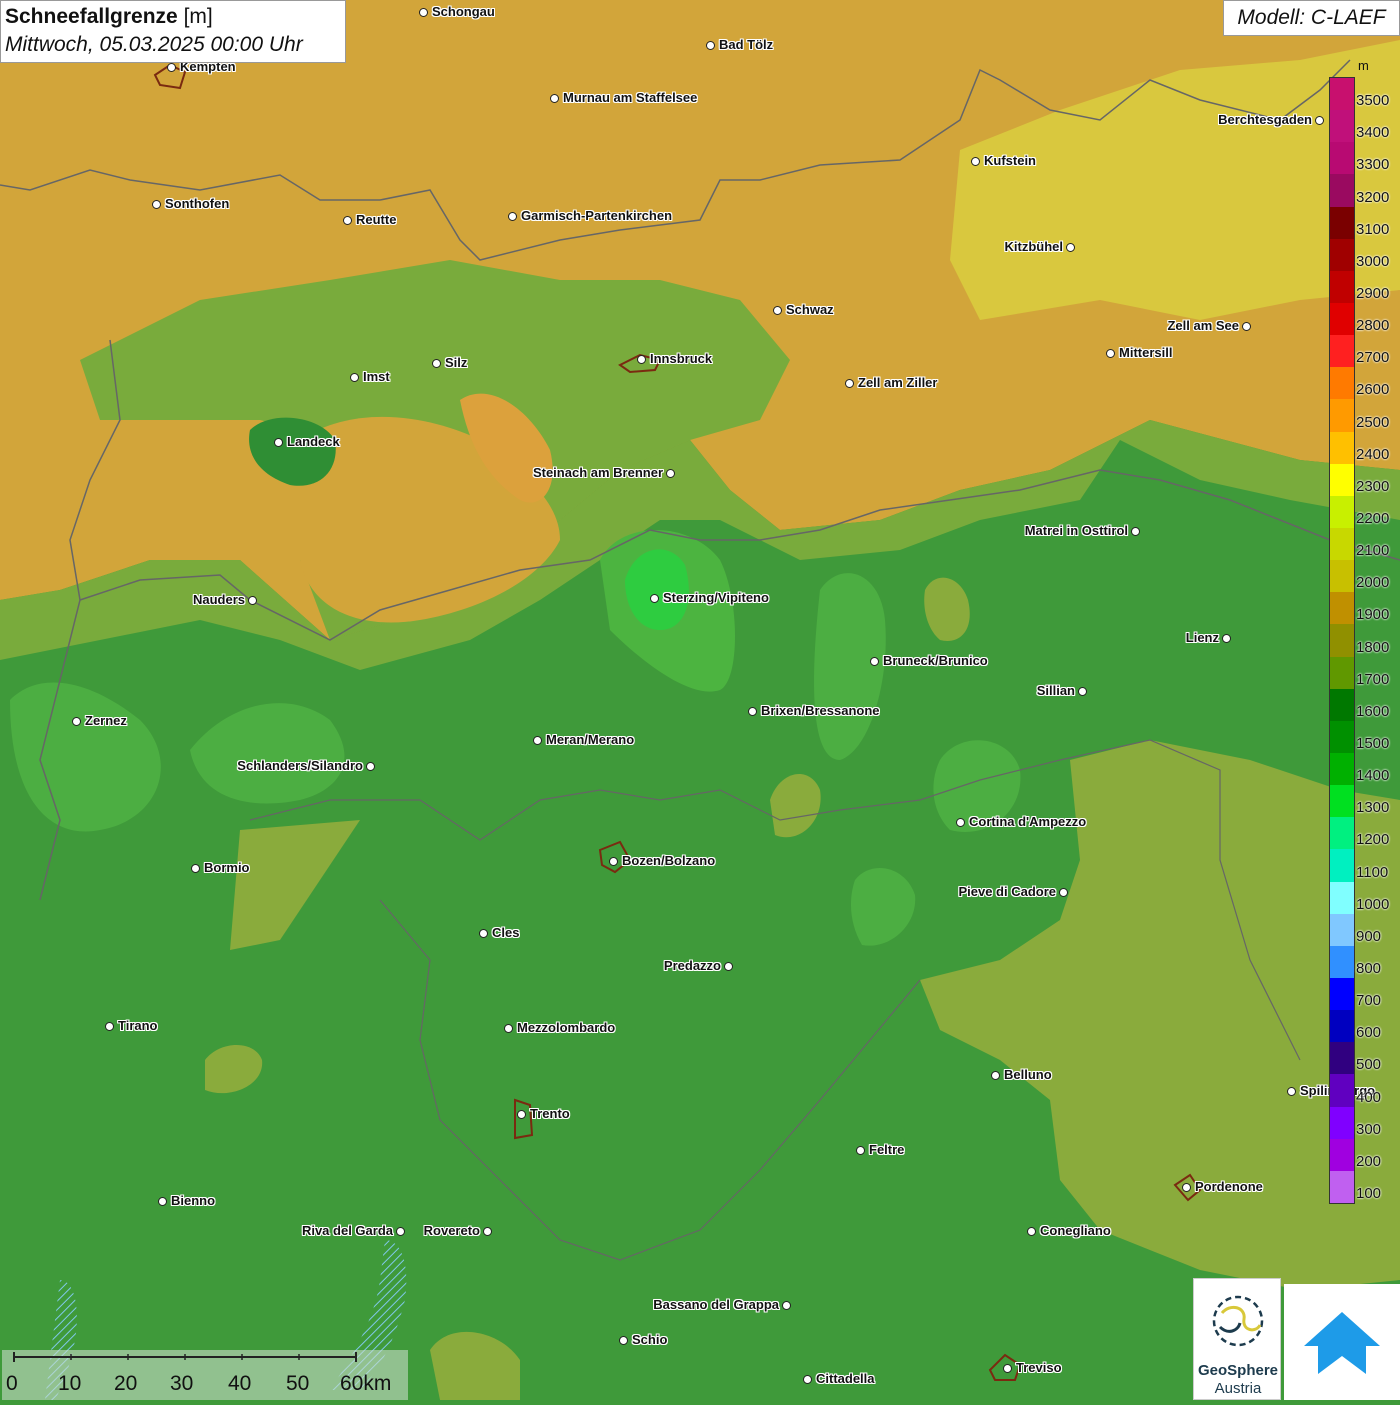 The height and width of the screenshot is (1405, 1400). I want to click on city-label: Meran/Merano, so click(590, 739).